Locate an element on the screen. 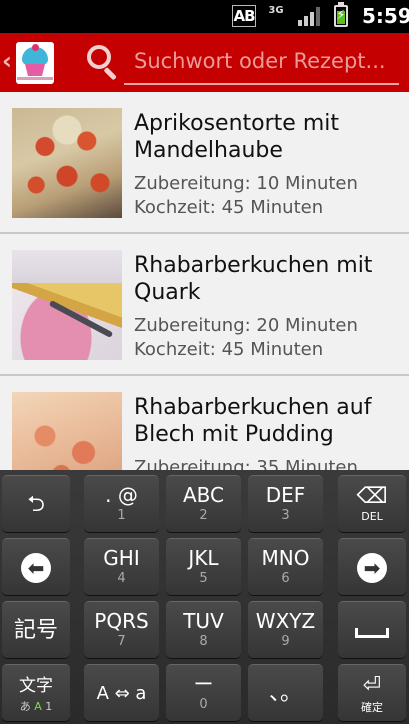 This screenshot has height=724, width=409. space-key is located at coordinates (372, 629).